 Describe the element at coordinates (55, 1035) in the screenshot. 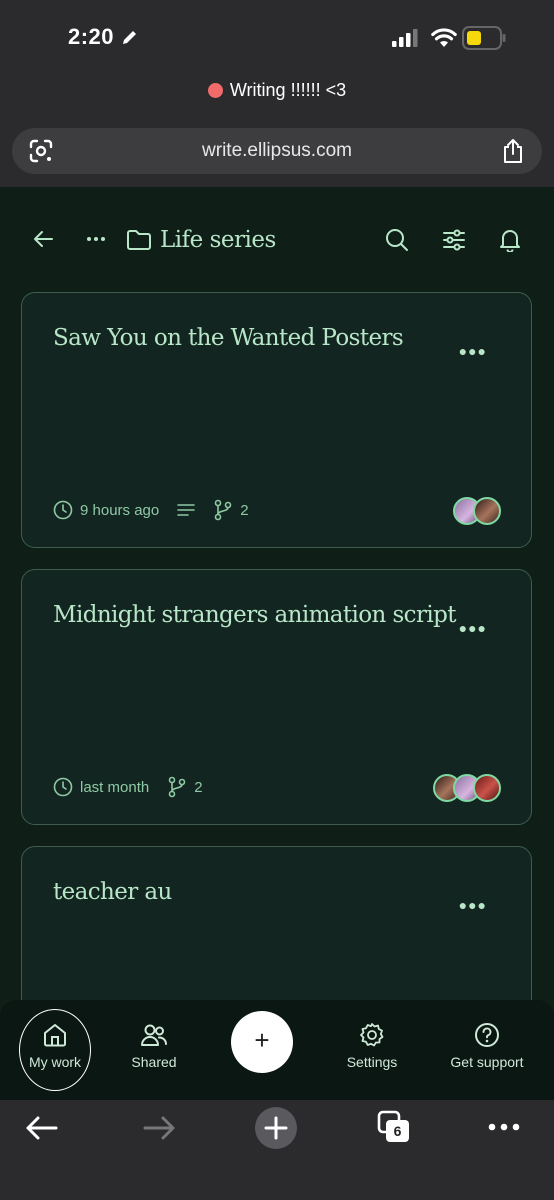

I see `home-icon` at that location.